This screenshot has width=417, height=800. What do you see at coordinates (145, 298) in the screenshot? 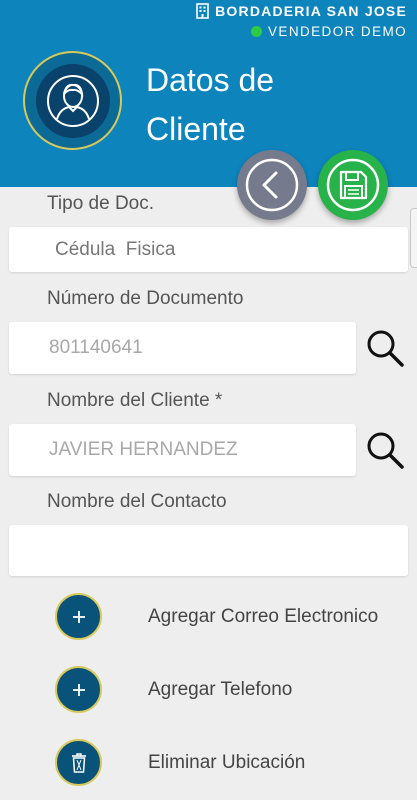
I see `doc-number-label: Número de Documento` at bounding box center [145, 298].